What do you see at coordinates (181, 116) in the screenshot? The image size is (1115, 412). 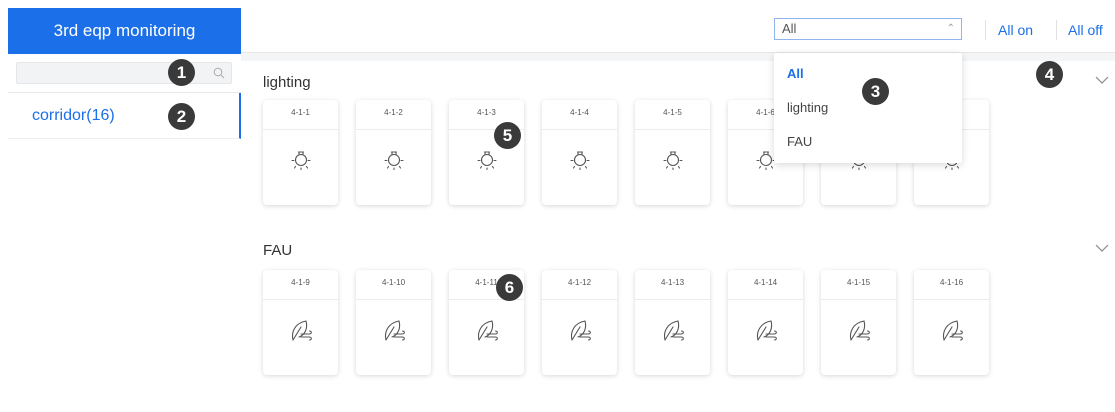 I see `annotation-marker-2: 2` at bounding box center [181, 116].